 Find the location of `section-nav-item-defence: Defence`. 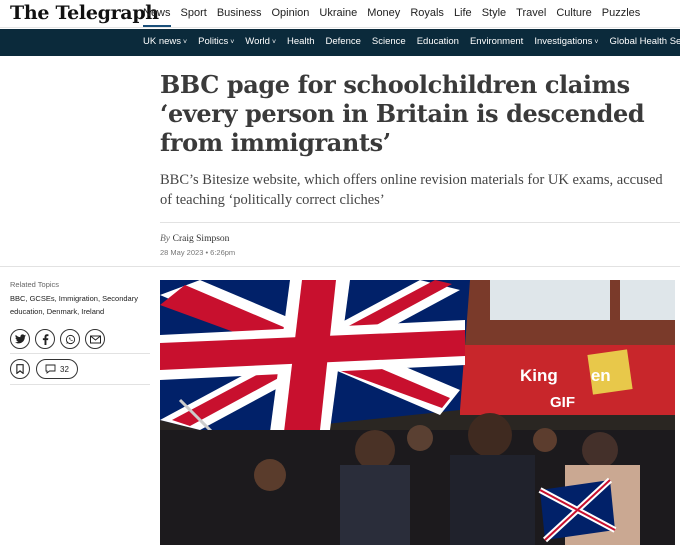

section-nav-item-defence: Defence is located at coordinates (343, 42).